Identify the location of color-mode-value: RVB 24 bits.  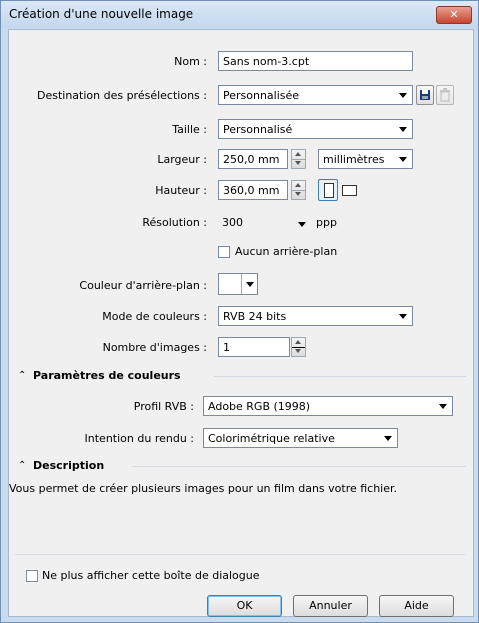
(255, 316).